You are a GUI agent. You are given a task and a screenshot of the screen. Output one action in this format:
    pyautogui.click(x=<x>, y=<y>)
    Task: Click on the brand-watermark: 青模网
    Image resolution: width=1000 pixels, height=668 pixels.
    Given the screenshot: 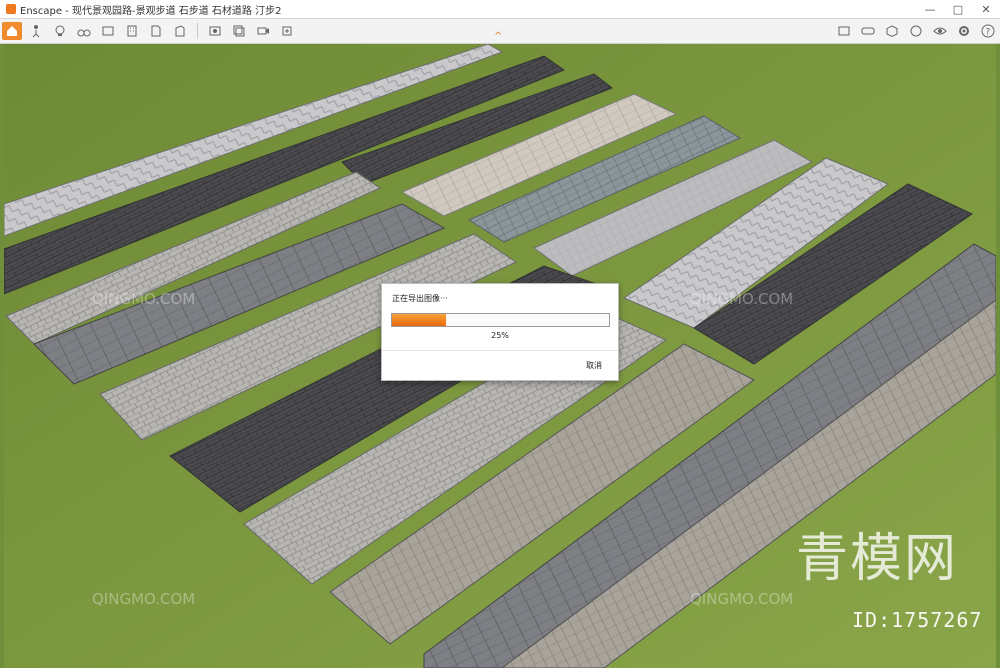 What is the action you would take?
    pyautogui.click(x=877, y=559)
    